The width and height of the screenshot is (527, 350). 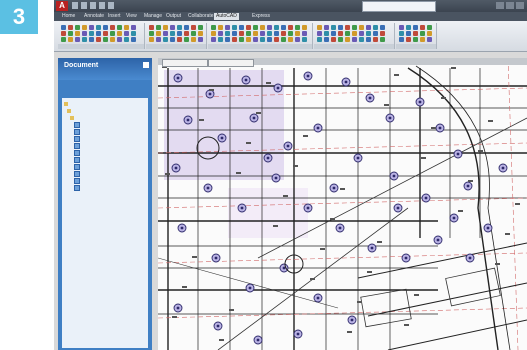 What do you see at coordinates (201, 16) in the screenshot?
I see `ribbon-tab: Collaborate` at bounding box center [201, 16].